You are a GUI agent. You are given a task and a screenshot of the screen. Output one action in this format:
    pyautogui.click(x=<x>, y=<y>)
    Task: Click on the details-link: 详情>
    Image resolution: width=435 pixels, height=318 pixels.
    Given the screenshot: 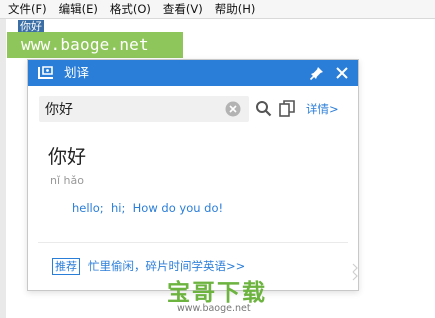 What is the action you would take?
    pyautogui.click(x=322, y=109)
    